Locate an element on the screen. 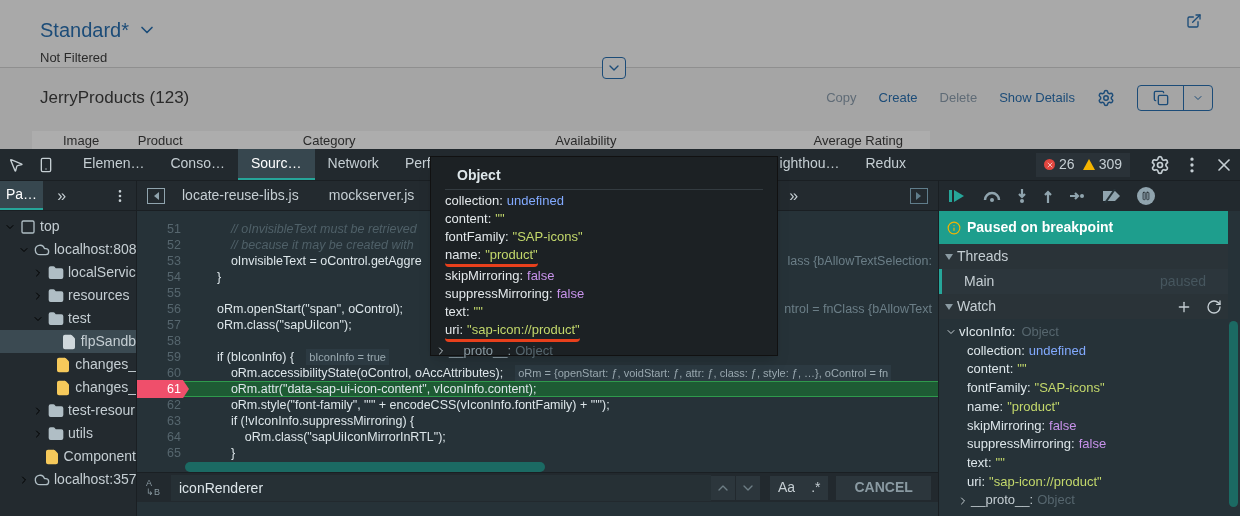  property-key: skipMirroring: is located at coordinates (484, 276).